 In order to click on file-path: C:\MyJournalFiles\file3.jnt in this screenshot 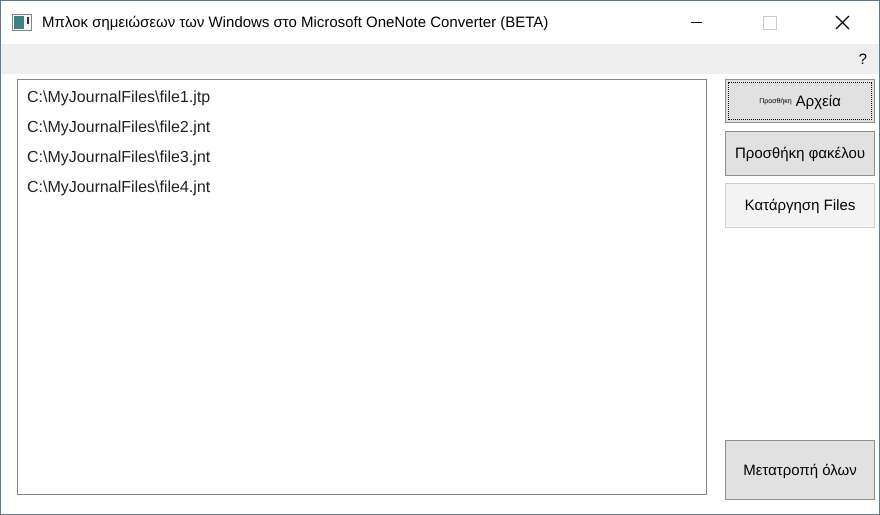, I will do `click(362, 161)`.